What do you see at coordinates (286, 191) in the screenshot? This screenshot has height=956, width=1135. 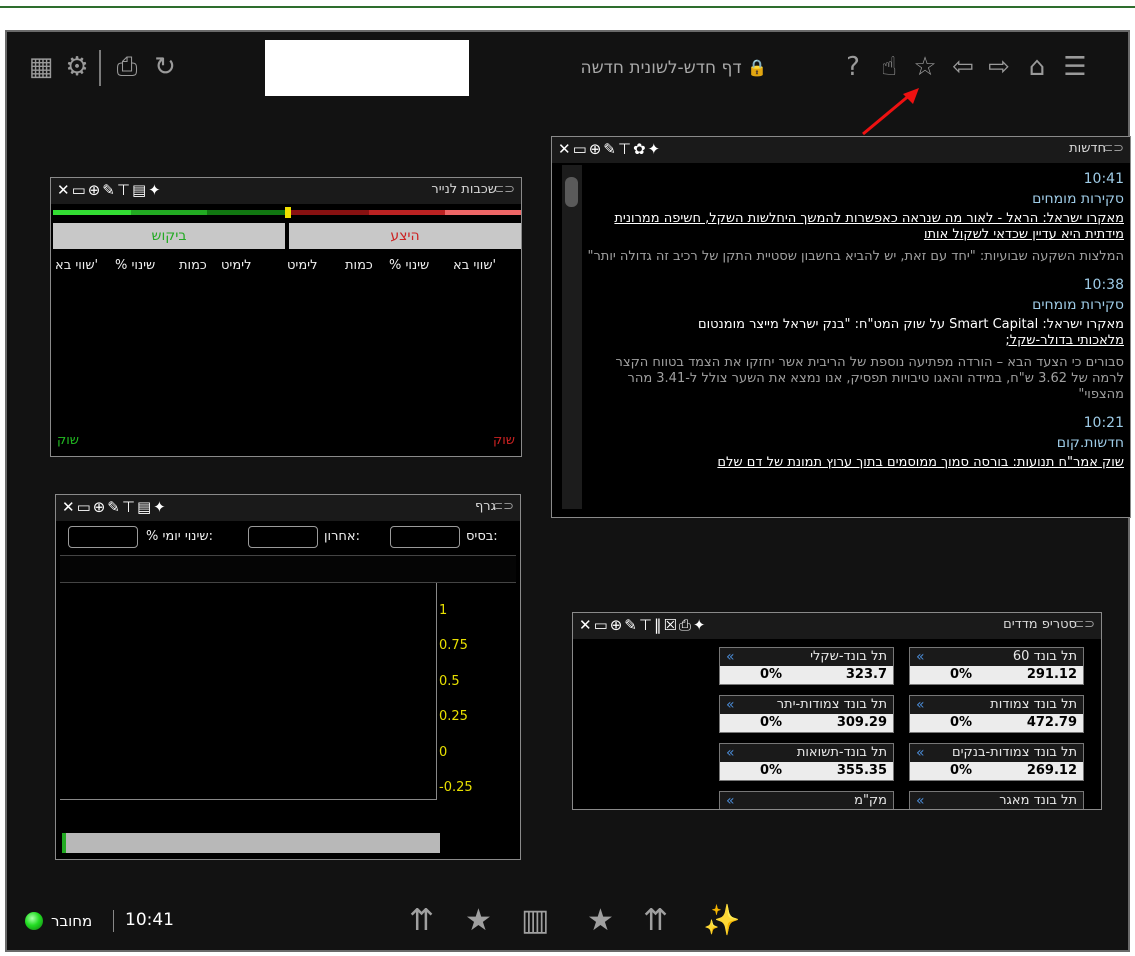 I see `depth-panel-titlebar: ⊂⊃ שכבות לנייר ✕▭⊕✎⊤▤✦` at bounding box center [286, 191].